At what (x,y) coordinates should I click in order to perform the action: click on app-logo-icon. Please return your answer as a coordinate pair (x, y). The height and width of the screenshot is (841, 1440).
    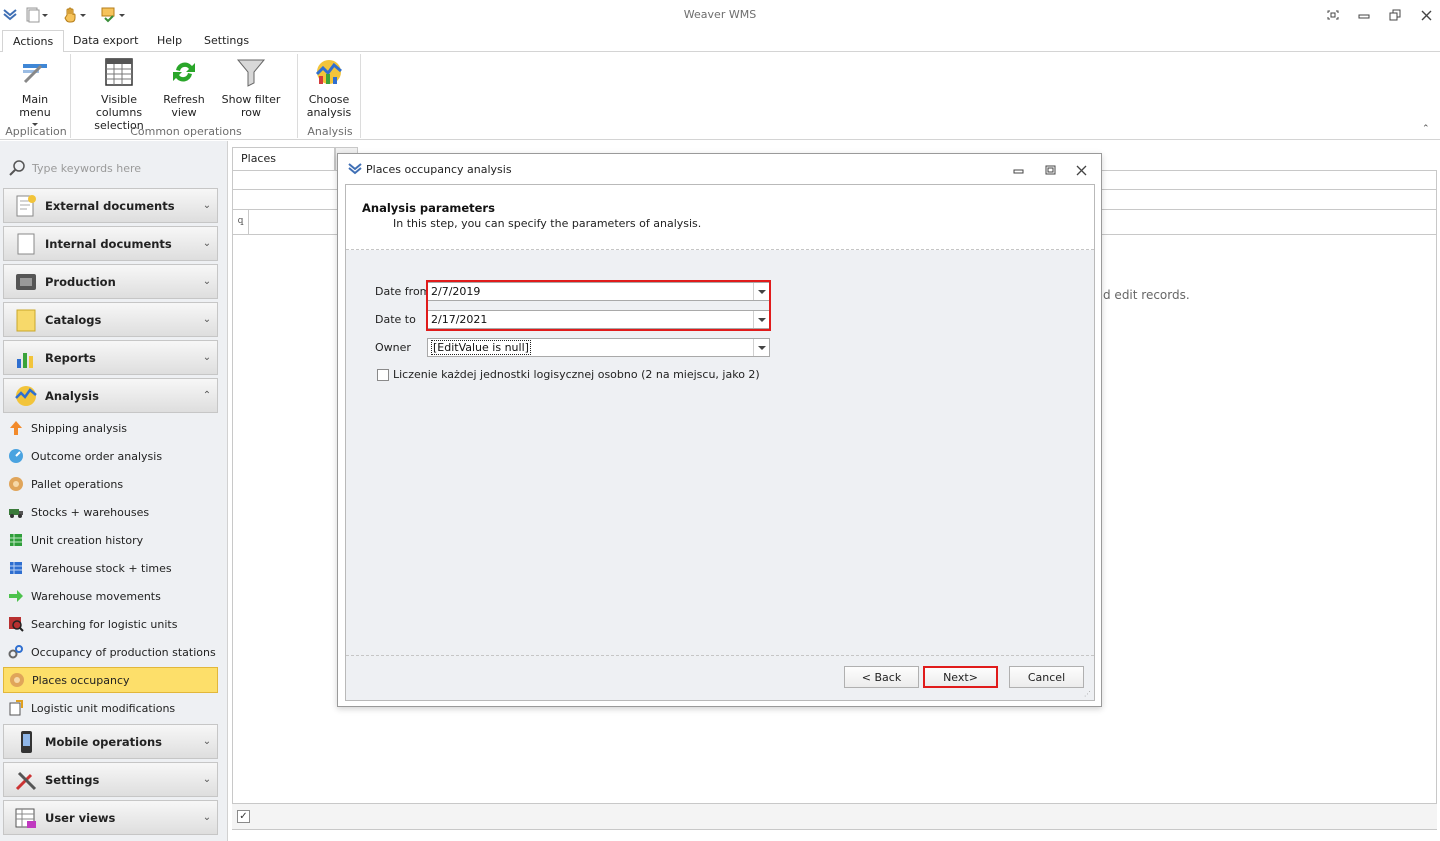
    Looking at the image, I should click on (355, 169).